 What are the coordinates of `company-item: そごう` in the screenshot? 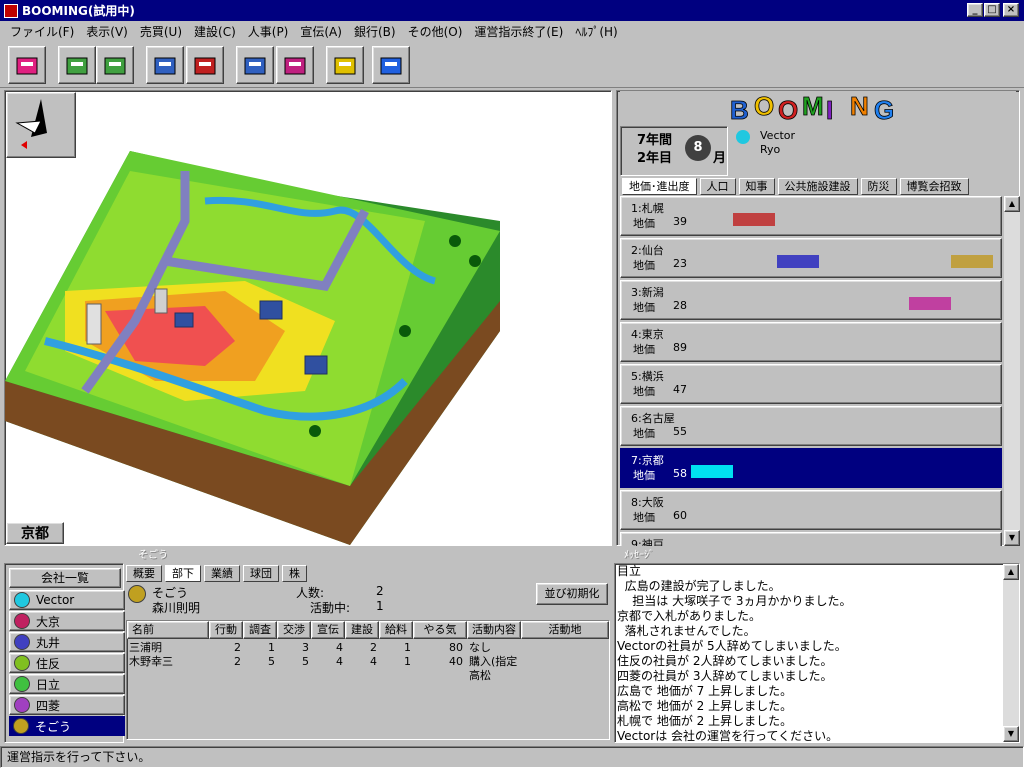 It's located at (67, 726).